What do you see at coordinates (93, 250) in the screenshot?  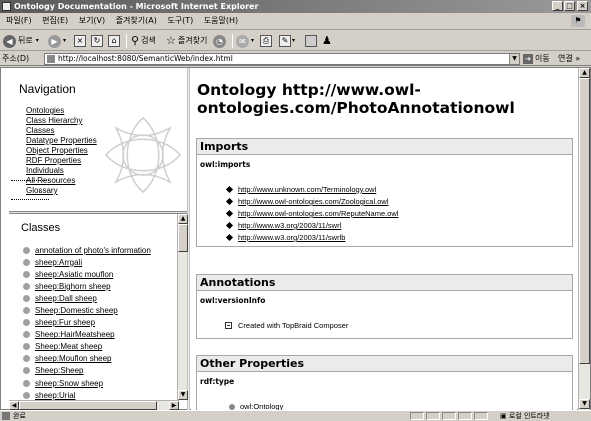 I see `class-link: annotation of photo's information` at bounding box center [93, 250].